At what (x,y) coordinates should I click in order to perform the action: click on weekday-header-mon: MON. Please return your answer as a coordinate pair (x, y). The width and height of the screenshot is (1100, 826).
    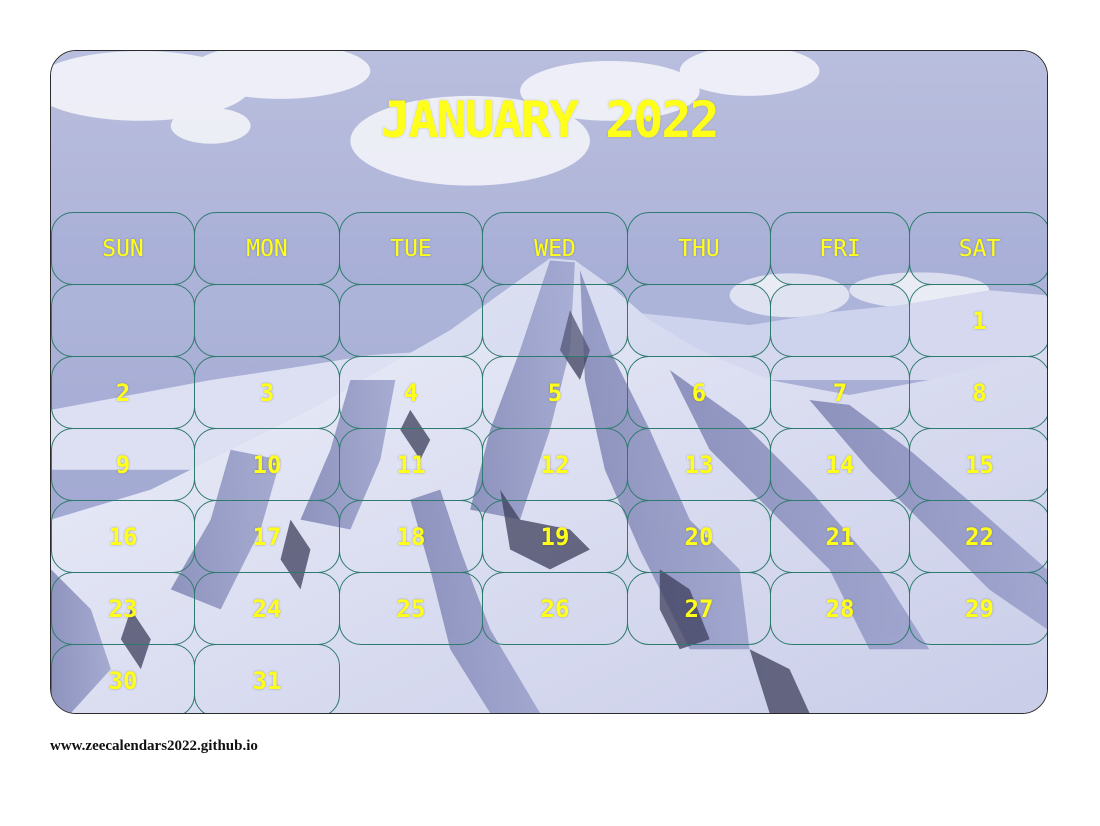
    Looking at the image, I should click on (267, 248).